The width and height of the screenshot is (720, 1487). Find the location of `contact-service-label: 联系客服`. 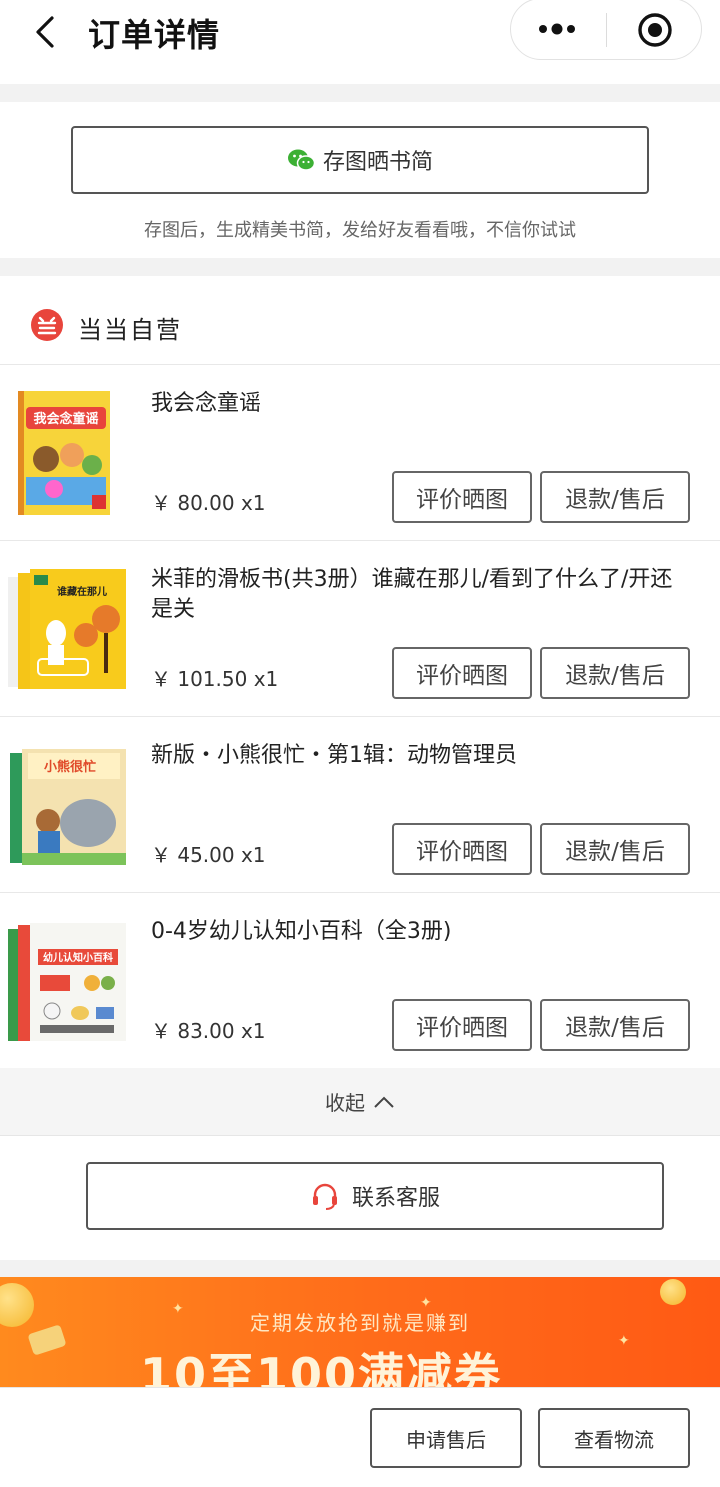

contact-service-label: 联系客服 is located at coordinates (395, 1198).